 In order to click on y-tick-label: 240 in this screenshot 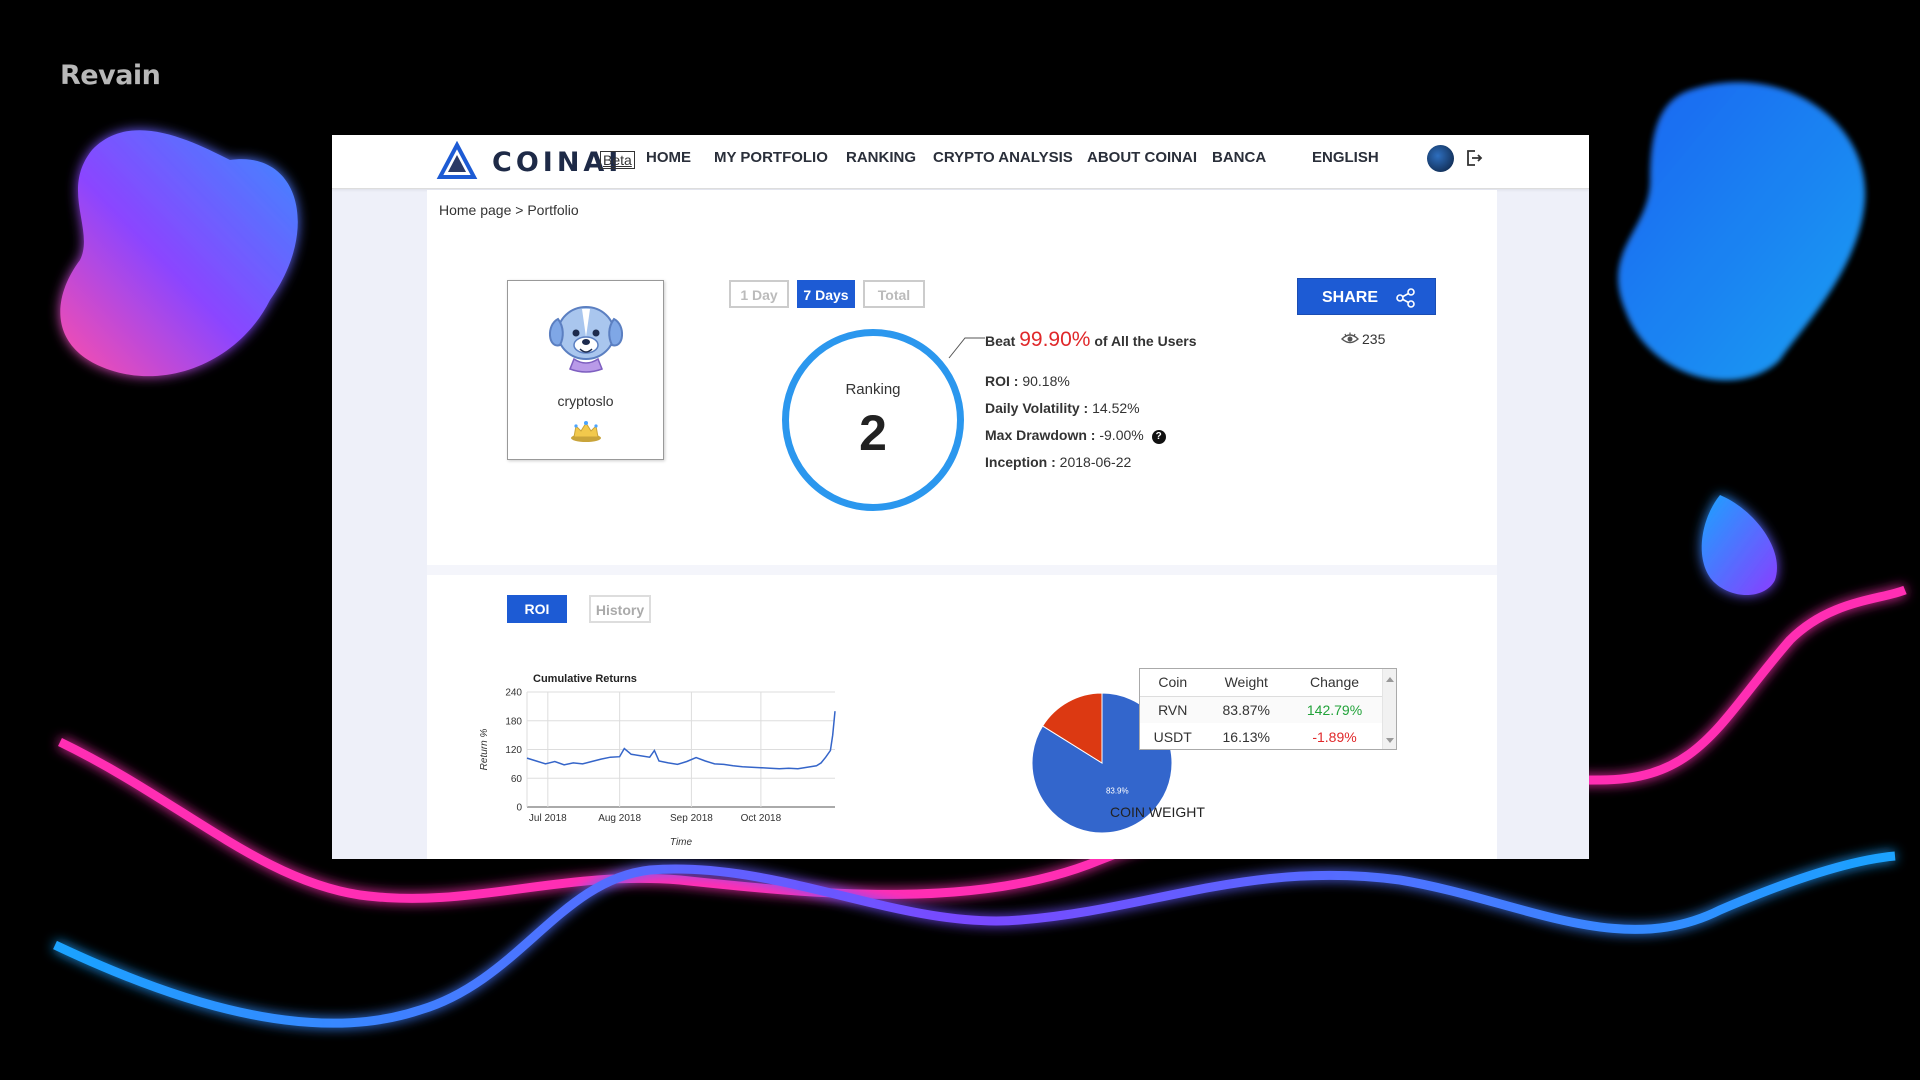, I will do `click(513, 693)`.